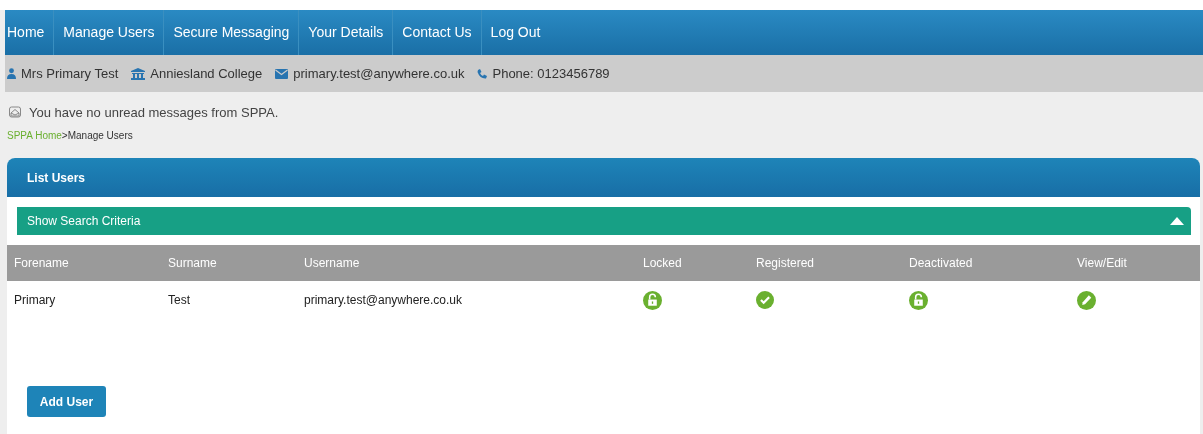 This screenshot has width=1203, height=434. Describe the element at coordinates (785, 263) in the screenshot. I see `column-header: Registered` at that location.